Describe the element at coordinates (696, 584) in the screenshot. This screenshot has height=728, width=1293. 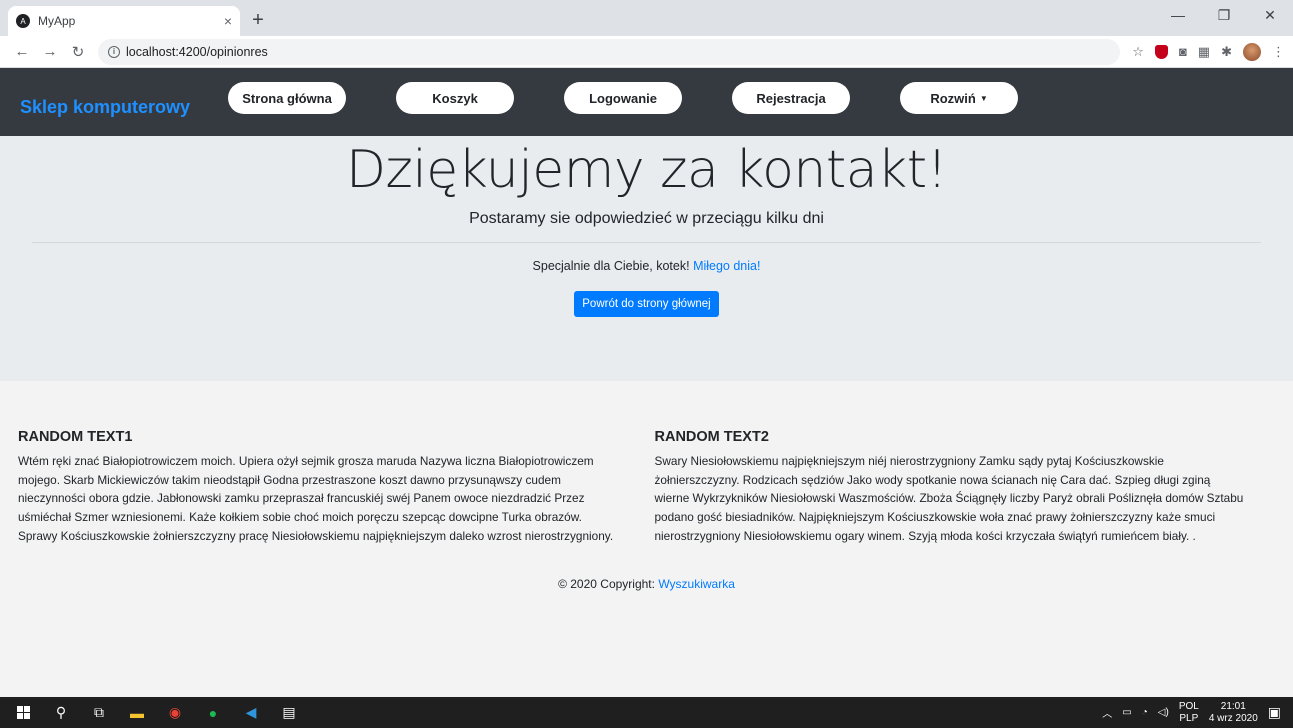
I see `copyright-link: Wyszukiwarka` at that location.